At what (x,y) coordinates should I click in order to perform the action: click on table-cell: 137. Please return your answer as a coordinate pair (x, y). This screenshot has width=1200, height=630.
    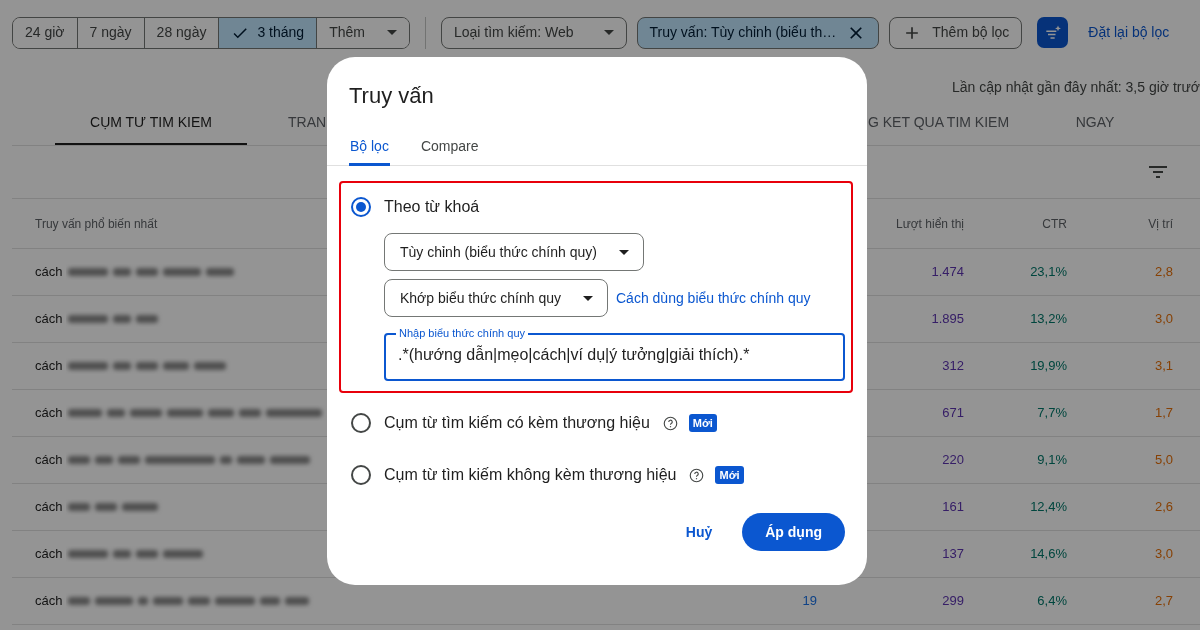
    Looking at the image, I should click on (953, 554).